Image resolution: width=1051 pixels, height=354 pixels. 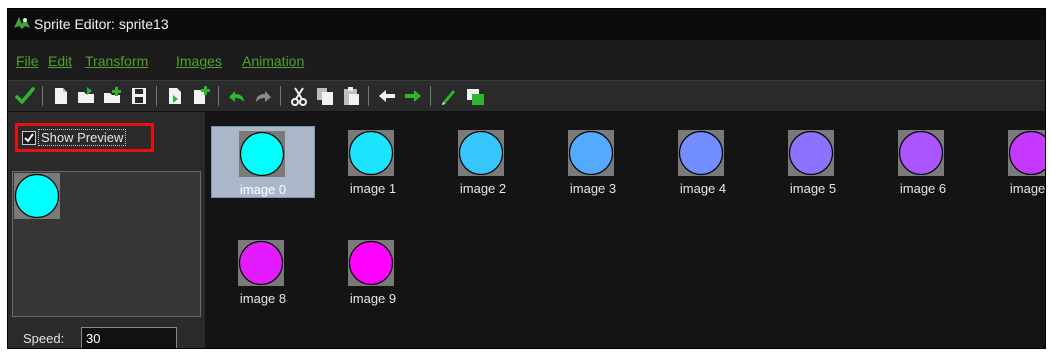 What do you see at coordinates (526, 24) in the screenshot?
I see `title-bar: Sprite Editor: sprite13` at bounding box center [526, 24].